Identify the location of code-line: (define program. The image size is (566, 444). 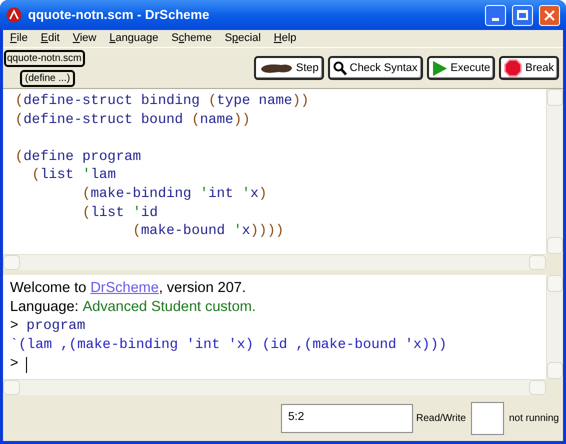
(78, 157).